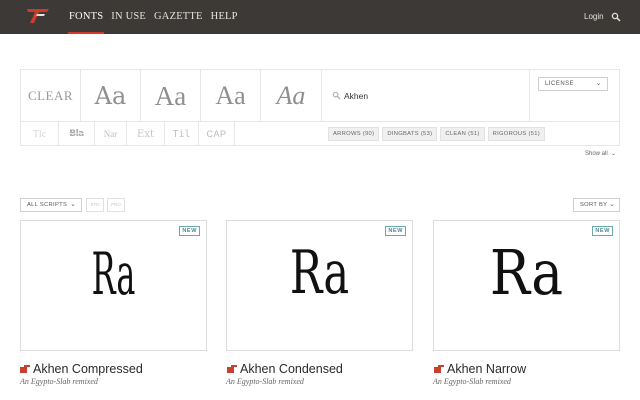 The image size is (640, 400). Describe the element at coordinates (86, 17) in the screenshot. I see `nav-fonts: FONTS` at that location.